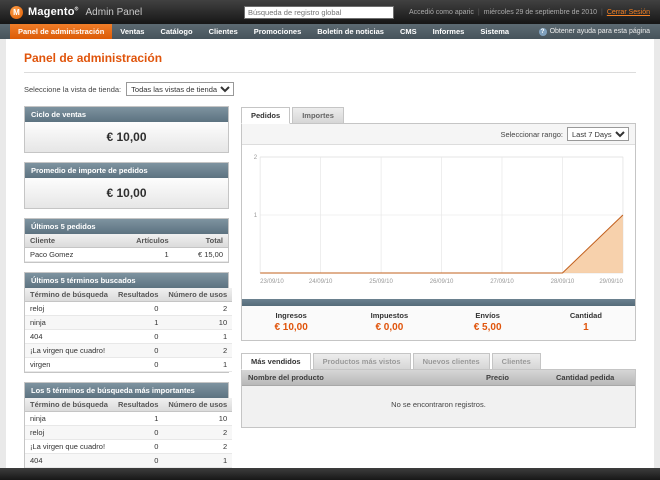 The width and height of the screenshot is (660, 480). Describe the element at coordinates (276, 361) in the screenshot. I see `tab-bestsellers: Más vendidos` at that location.